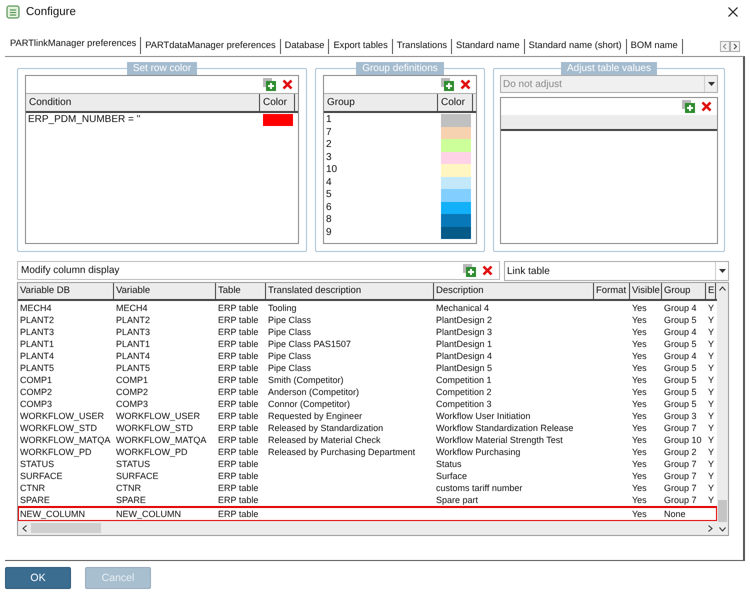 This screenshot has width=750, height=607. Describe the element at coordinates (722, 529) in the screenshot. I see `scroll-down-icon` at that location.